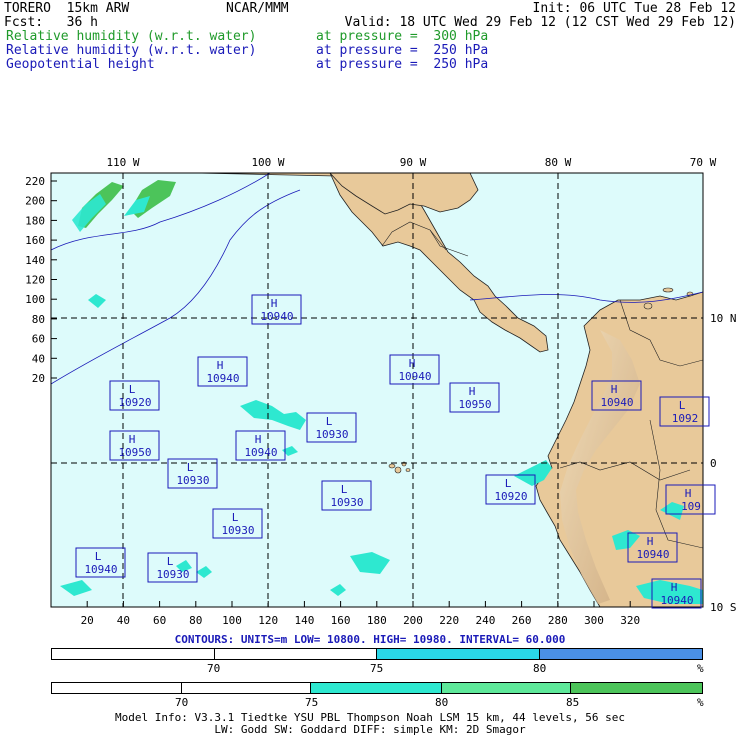  What do you see at coordinates (38, 378) in the screenshot?
I see `y-tick-label: 20` at bounding box center [38, 378].